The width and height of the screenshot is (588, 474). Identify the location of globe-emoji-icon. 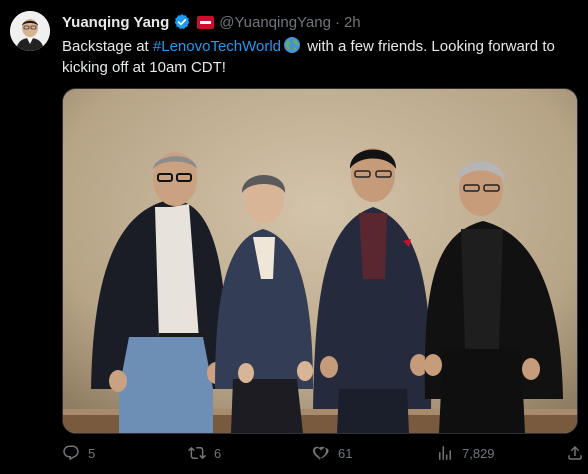
(292, 45).